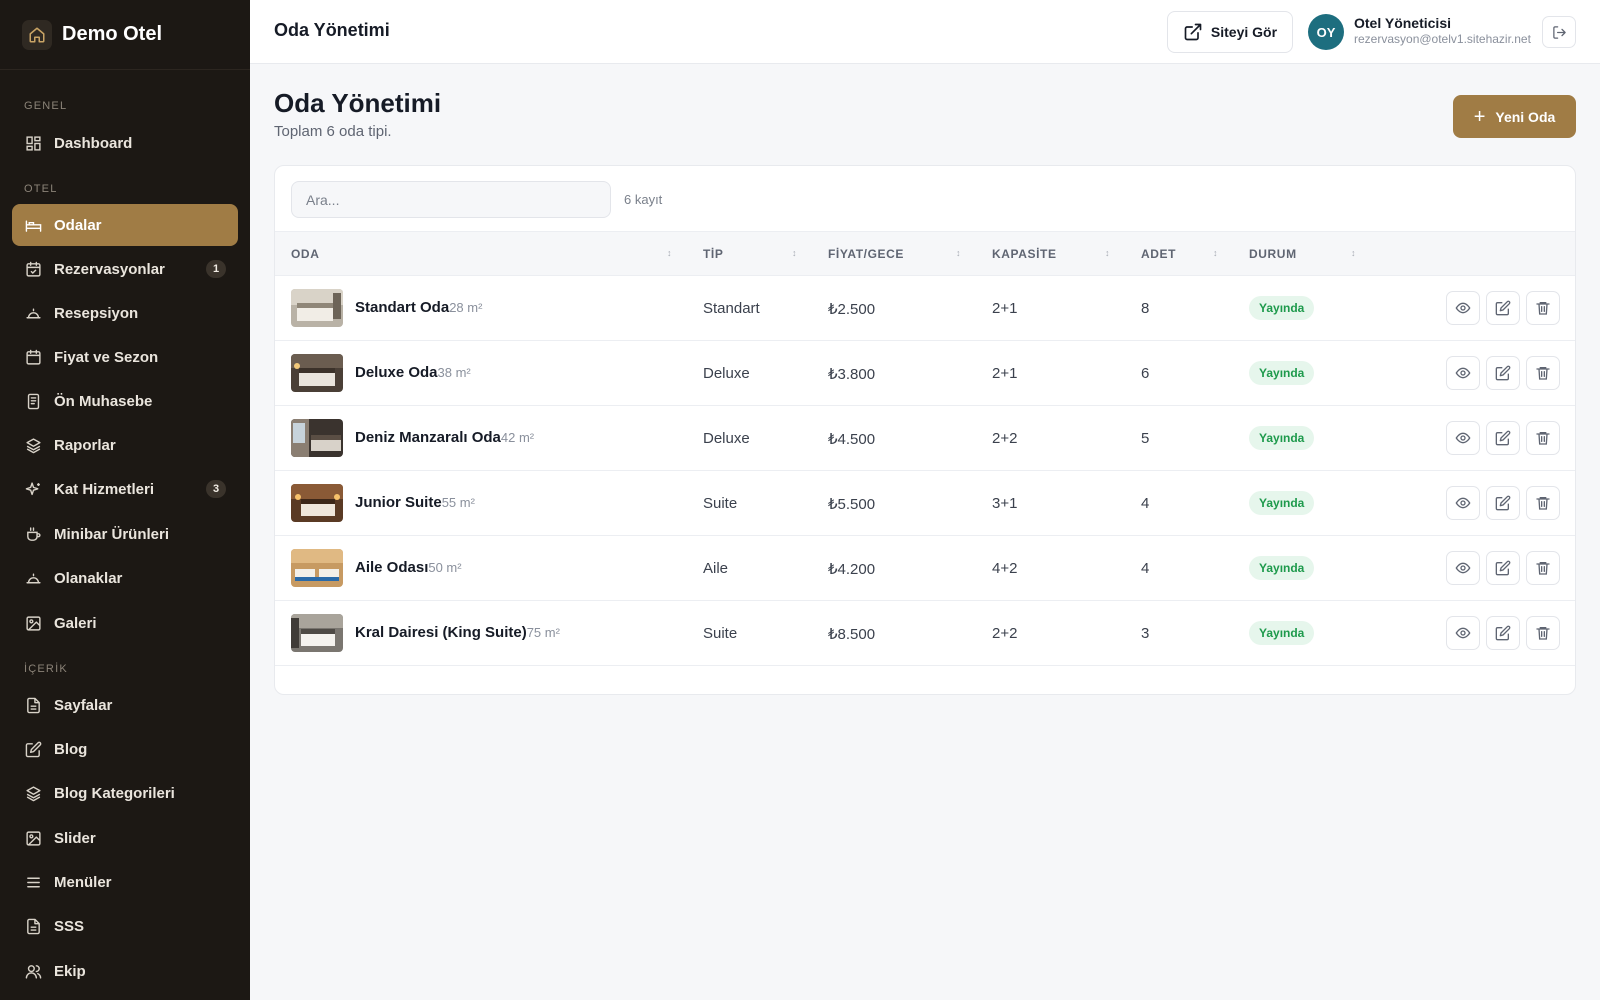 The image size is (1600, 1000). Describe the element at coordinates (33, 269) in the screenshot. I see `calendar-check-icon` at that location.